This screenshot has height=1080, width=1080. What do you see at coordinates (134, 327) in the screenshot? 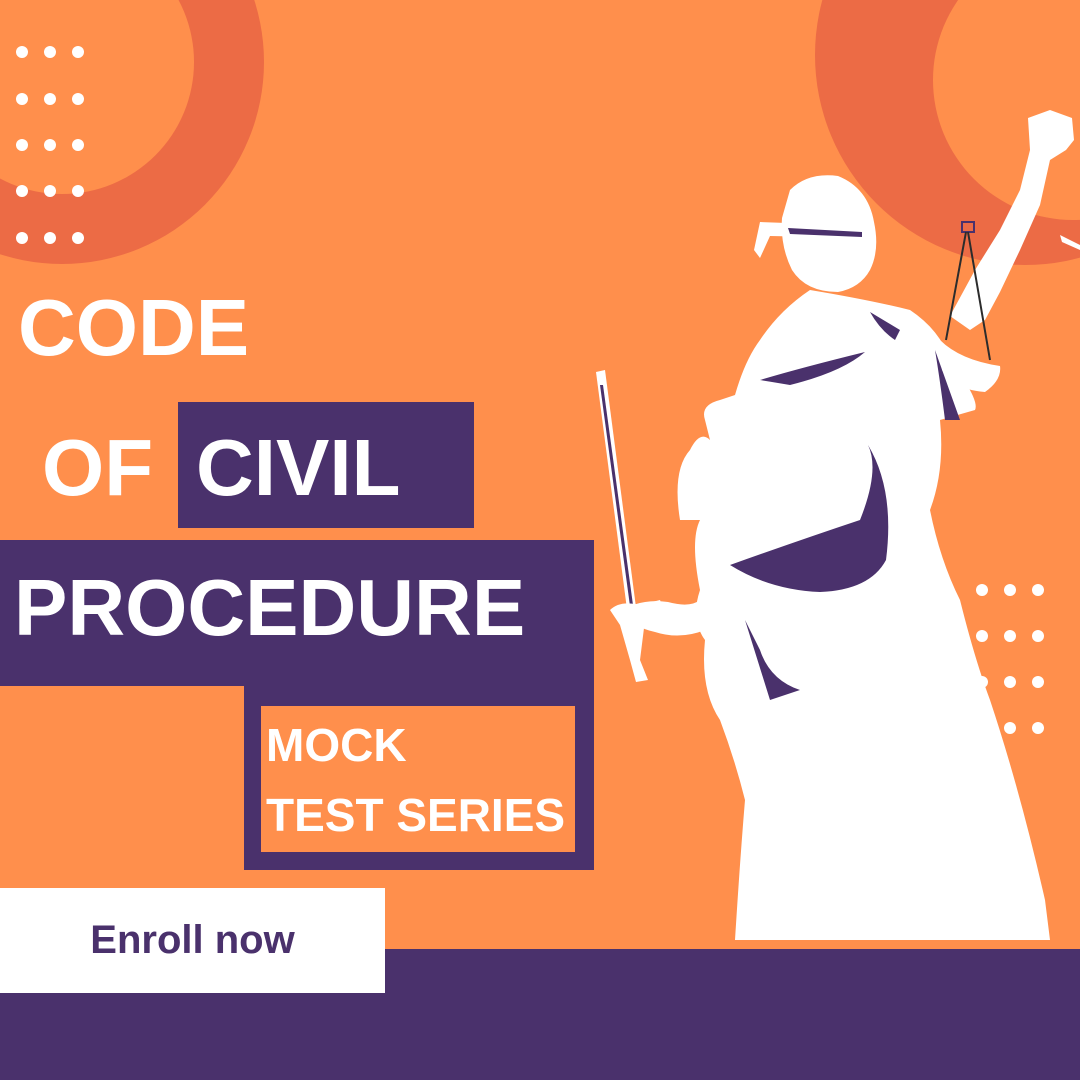
I see `title-line-code: CODE` at bounding box center [134, 327].